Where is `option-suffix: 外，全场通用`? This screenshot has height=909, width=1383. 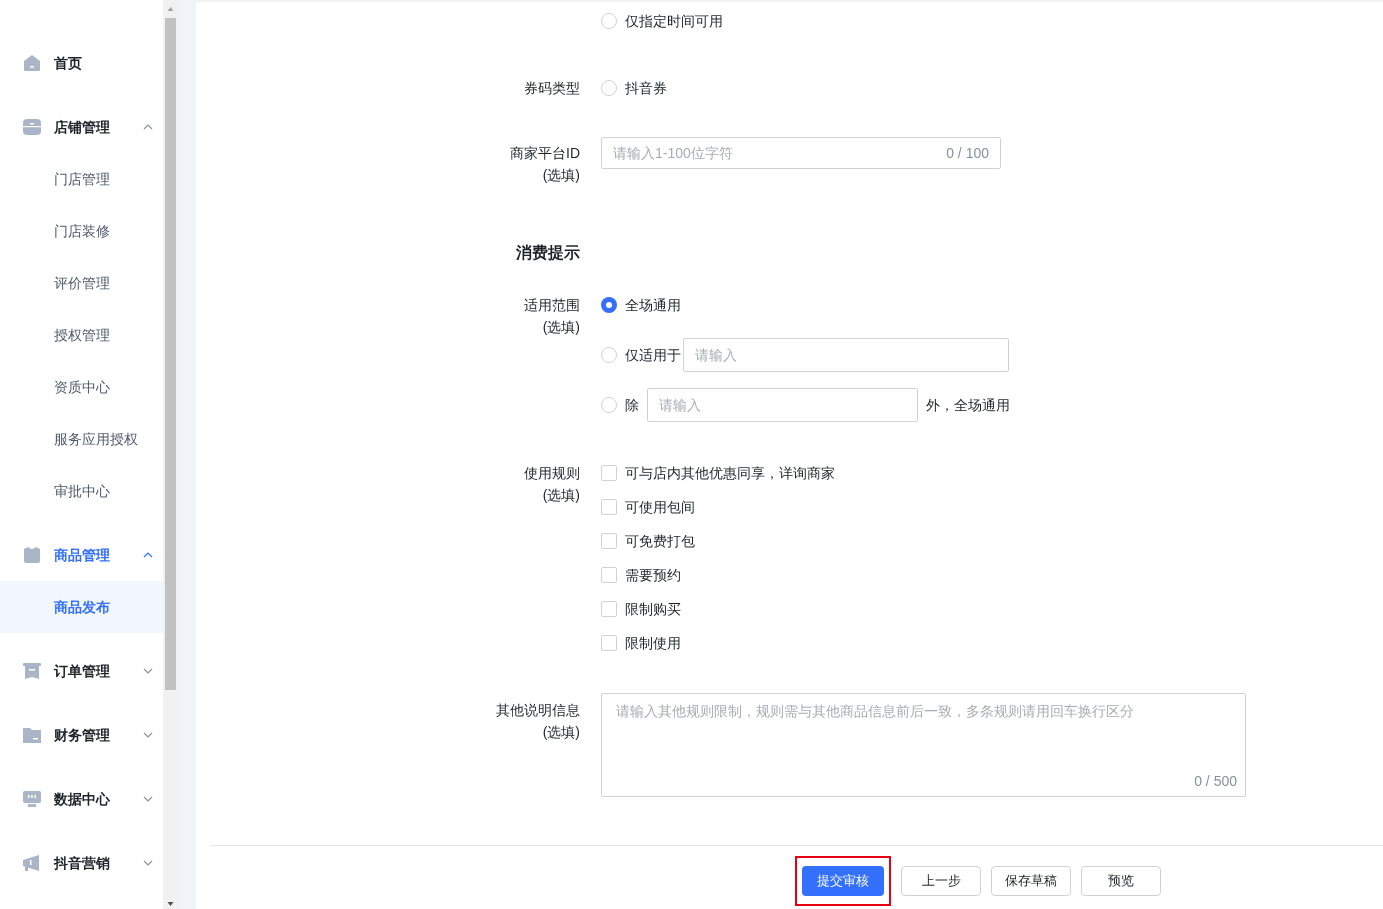 option-suffix: 外，全场通用 is located at coordinates (968, 405).